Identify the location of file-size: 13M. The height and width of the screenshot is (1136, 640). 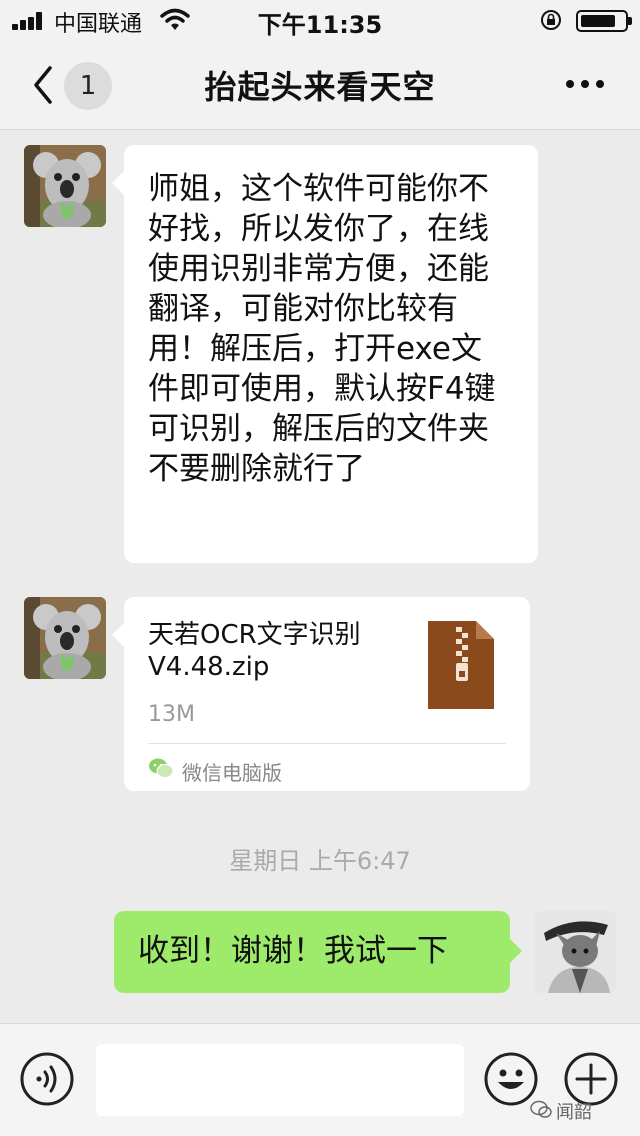
(171, 714).